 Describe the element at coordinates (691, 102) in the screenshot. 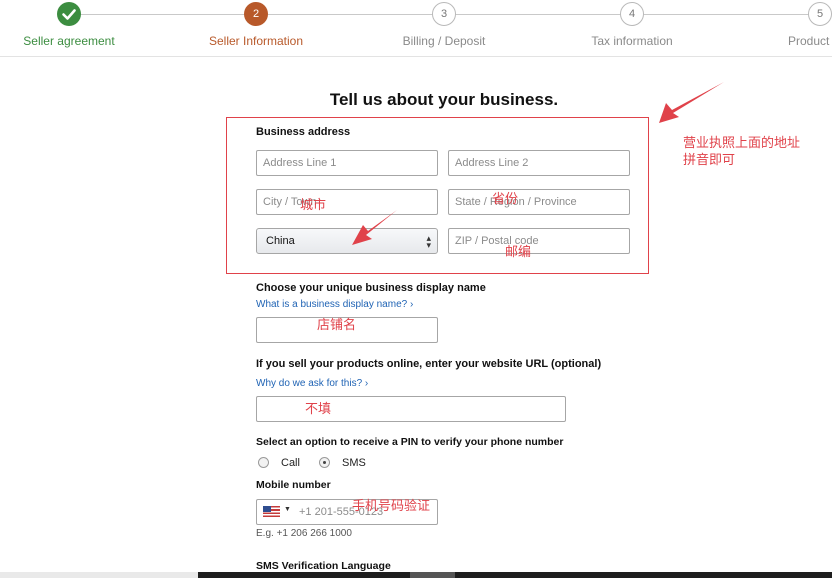

I see `arrow-to-address-icon` at that location.